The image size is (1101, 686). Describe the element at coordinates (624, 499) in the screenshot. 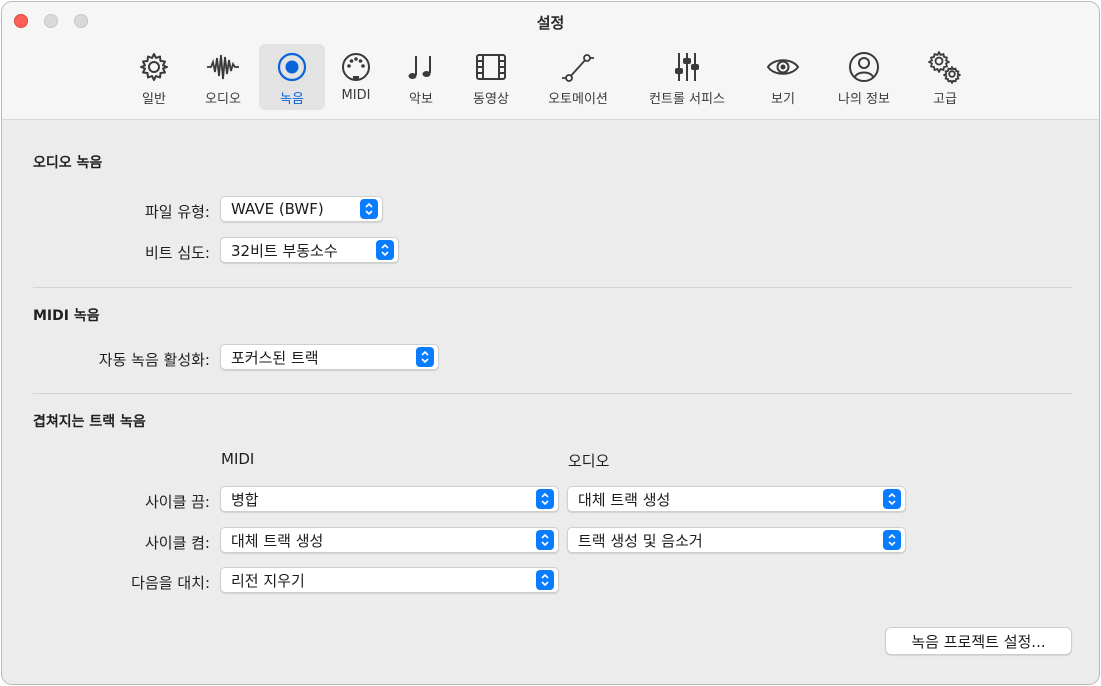

I see `cycle-off-audio-value: 대체 트랙 생성` at that location.